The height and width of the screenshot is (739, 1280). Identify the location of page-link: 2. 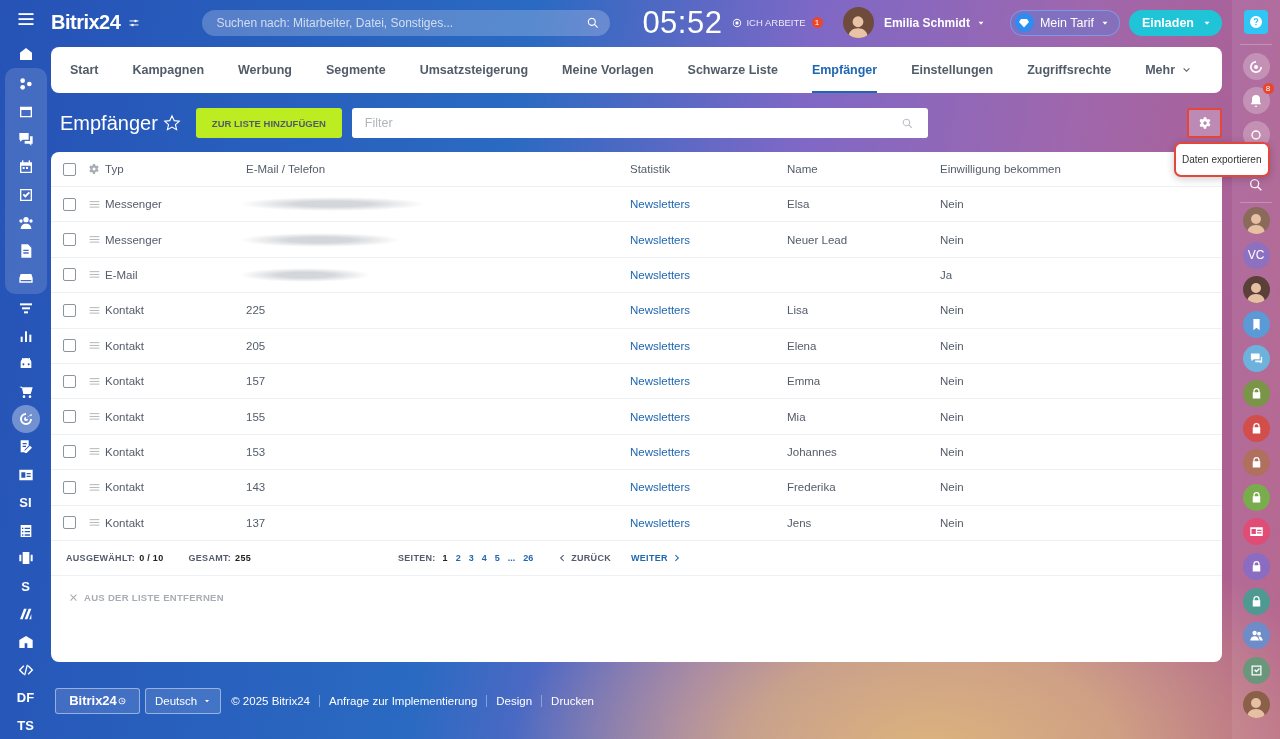
(458, 557).